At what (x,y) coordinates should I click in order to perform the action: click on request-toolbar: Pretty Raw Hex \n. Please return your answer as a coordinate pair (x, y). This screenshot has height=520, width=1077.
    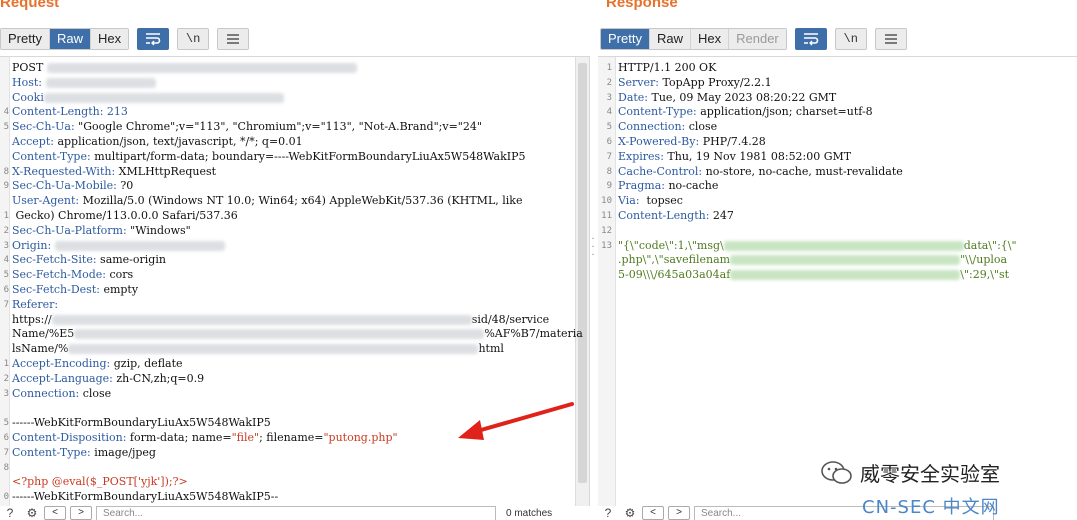
    Looking at the image, I should click on (125, 39).